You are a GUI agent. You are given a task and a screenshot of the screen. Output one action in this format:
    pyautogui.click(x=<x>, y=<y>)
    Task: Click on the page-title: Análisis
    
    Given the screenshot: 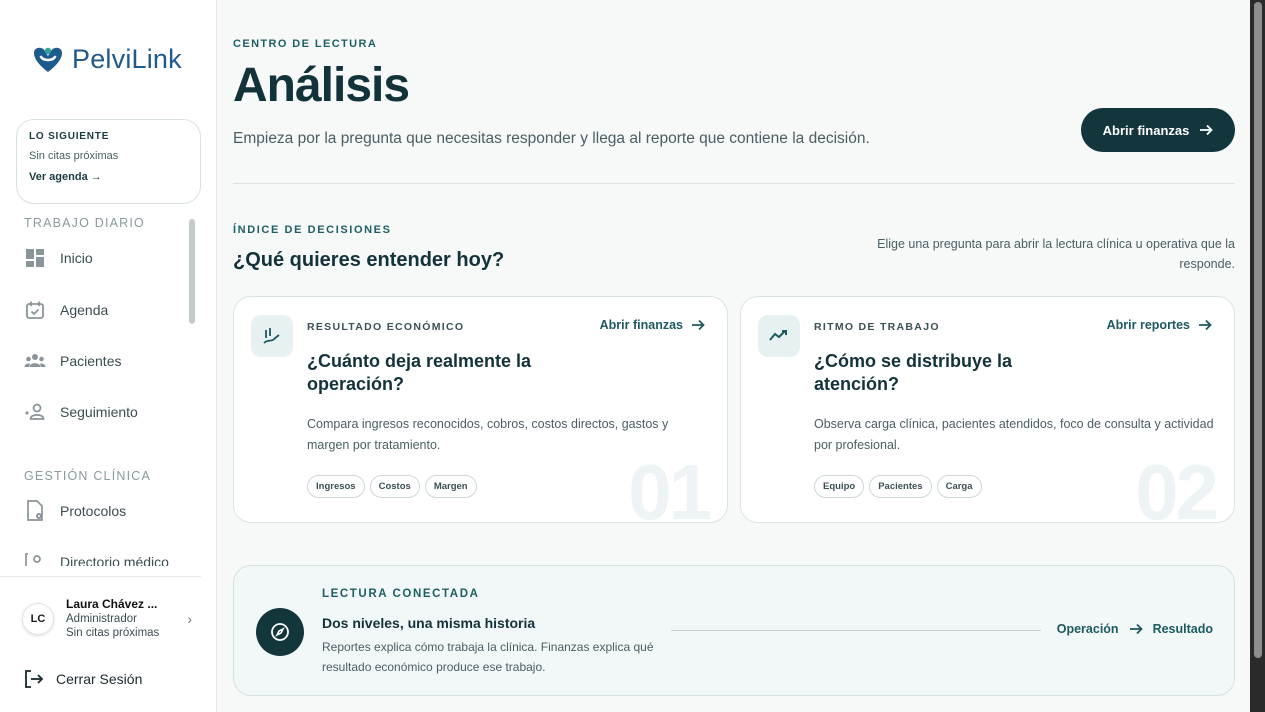 What is the action you would take?
    pyautogui.click(x=321, y=85)
    